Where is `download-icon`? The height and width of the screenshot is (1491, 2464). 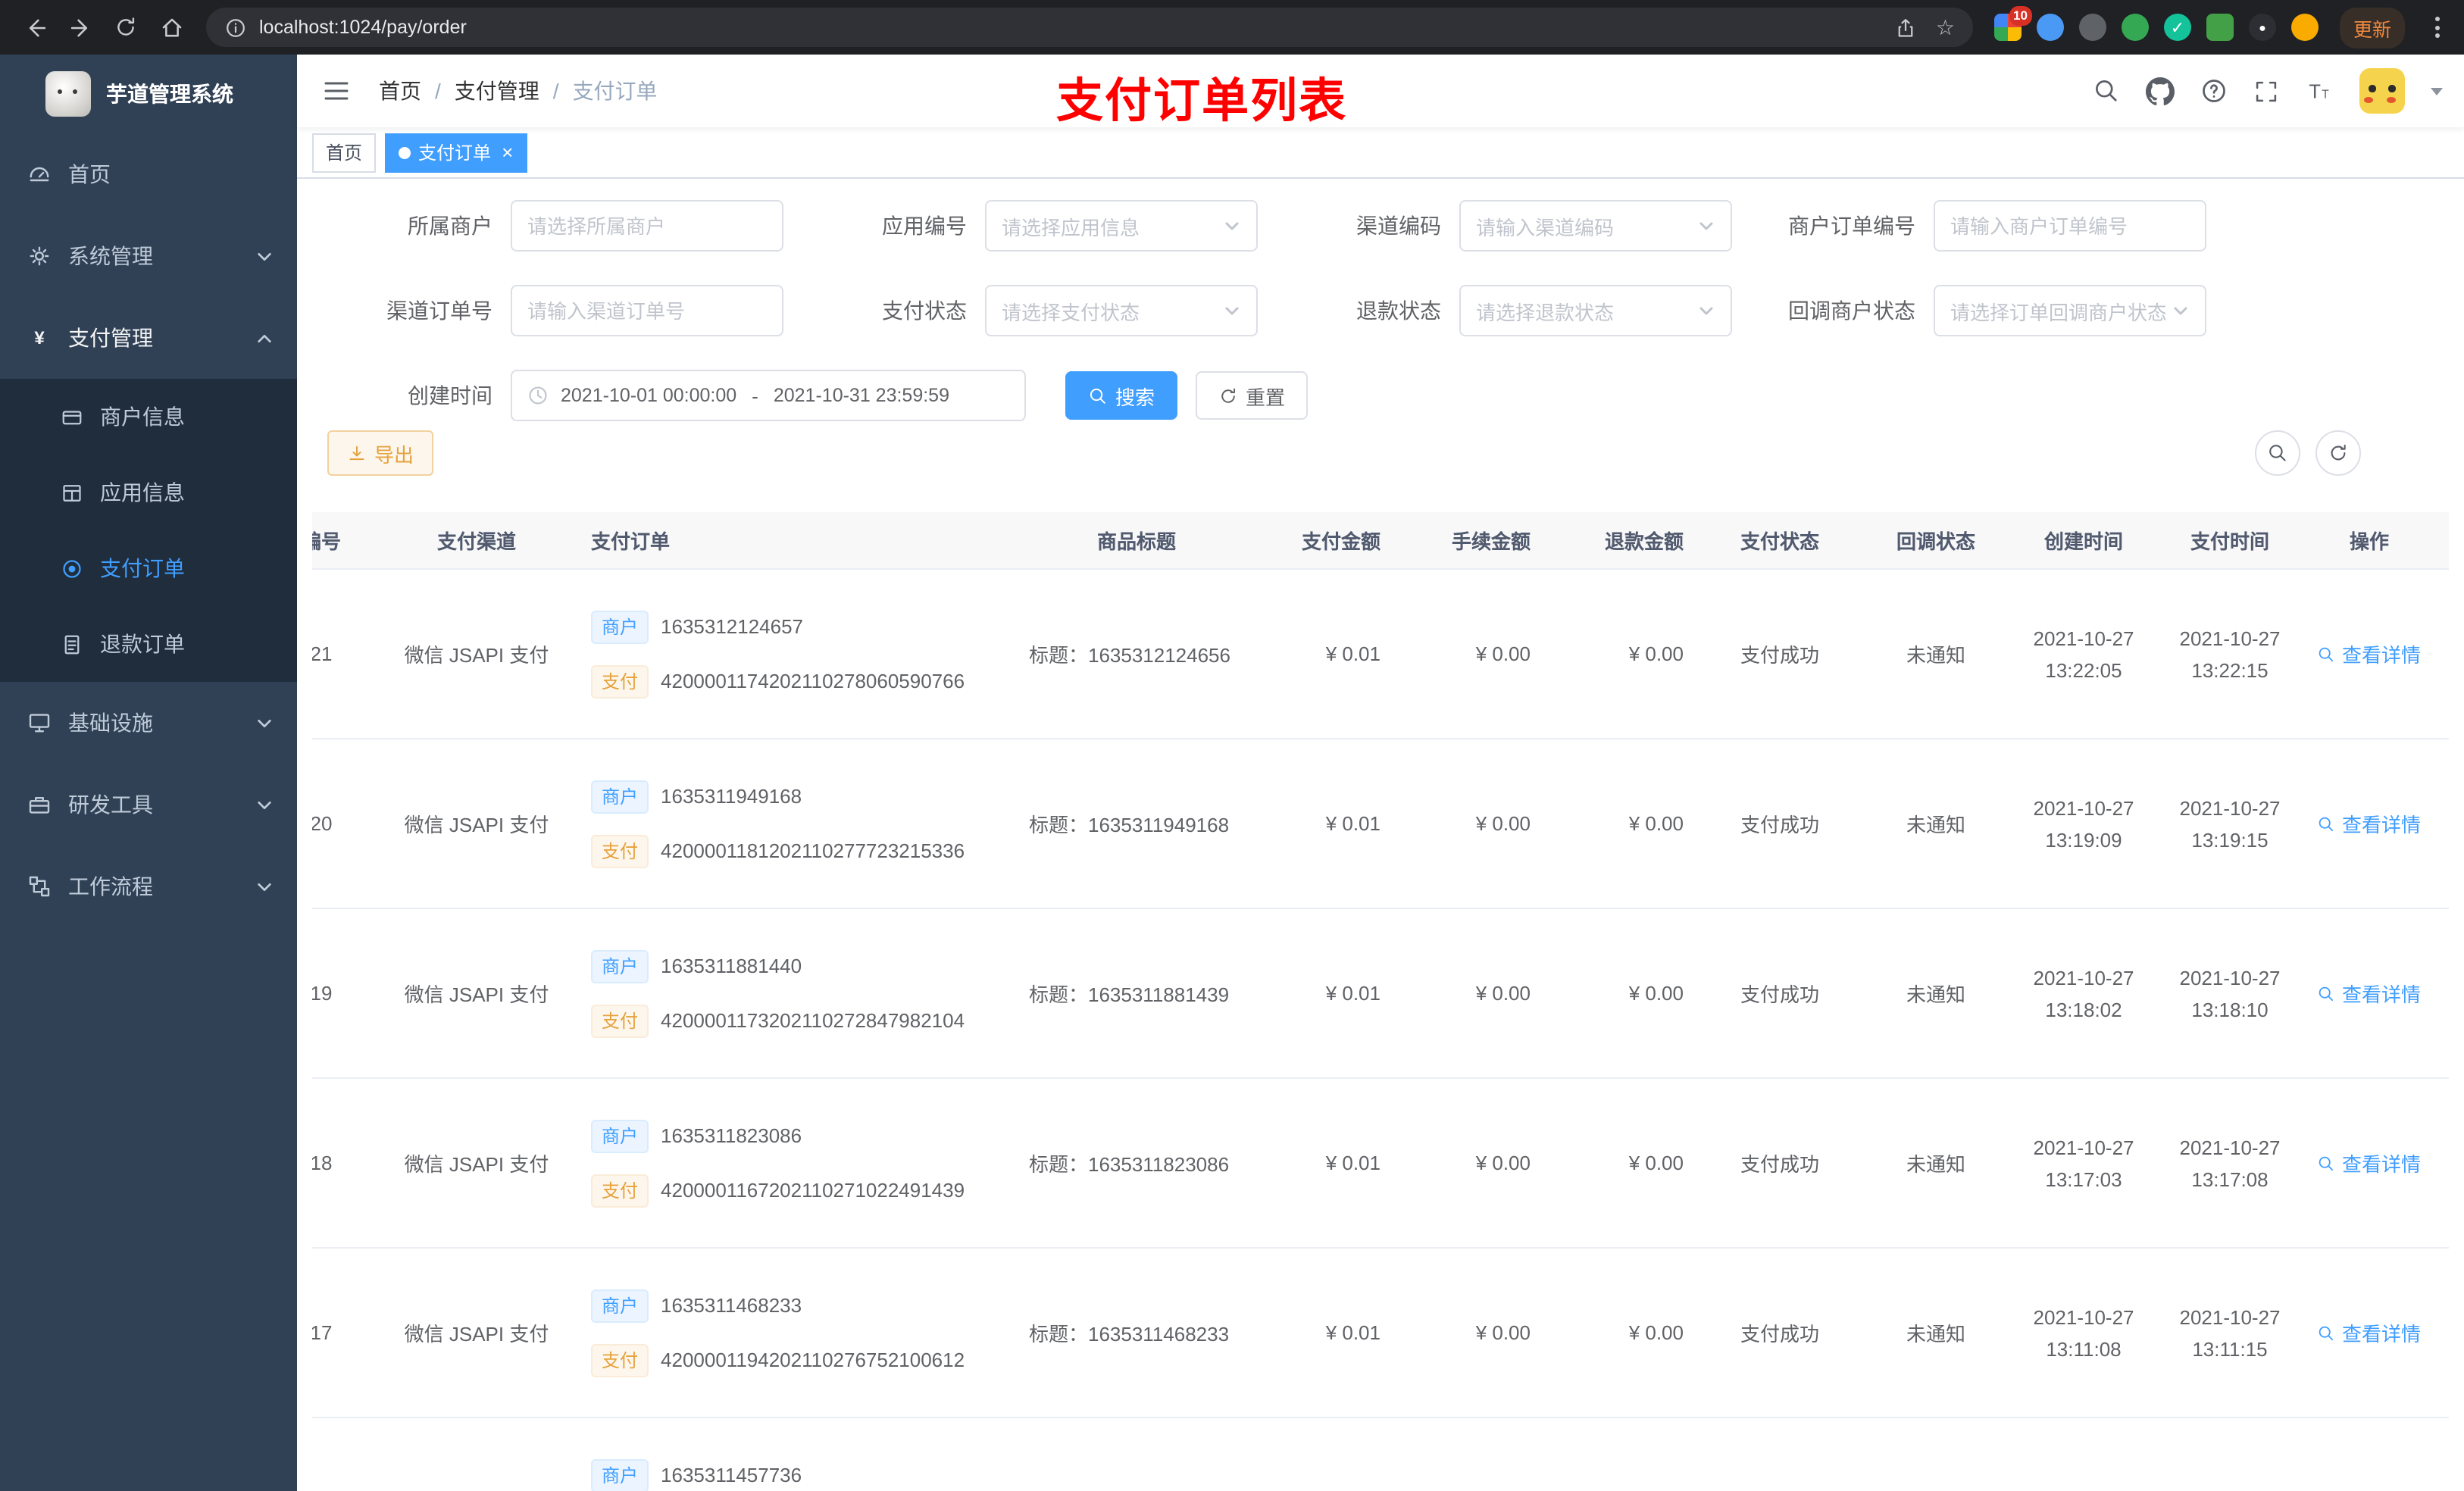
download-icon is located at coordinates (356, 452).